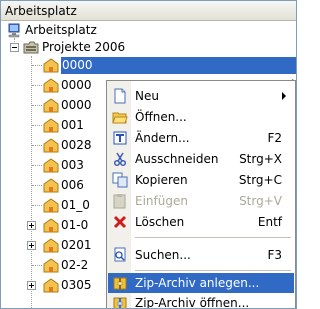  I want to click on menu-item-cut: Ausschneiden Strg+X, so click(201, 159).